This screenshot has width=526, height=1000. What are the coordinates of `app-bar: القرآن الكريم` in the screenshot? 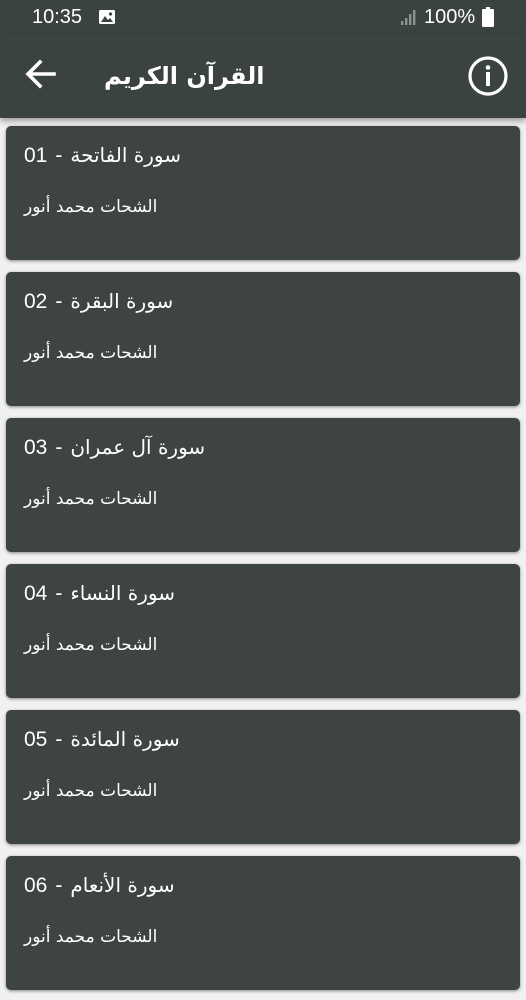 It's located at (263, 76).